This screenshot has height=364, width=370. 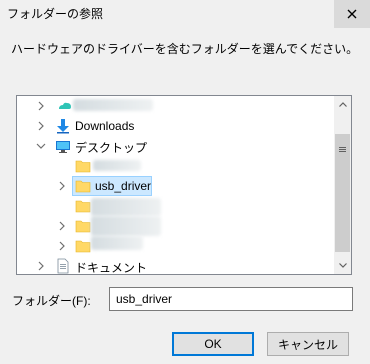 What do you see at coordinates (51, 301) in the screenshot?
I see `folder-field-label: フォルダー(F):` at bounding box center [51, 301].